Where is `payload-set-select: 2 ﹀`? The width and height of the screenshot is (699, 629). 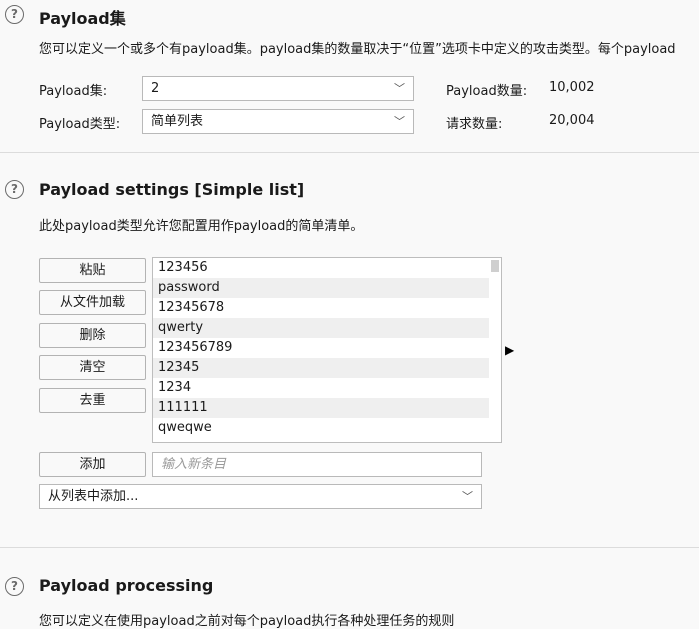 payload-set-select: 2 ﹀ is located at coordinates (278, 88).